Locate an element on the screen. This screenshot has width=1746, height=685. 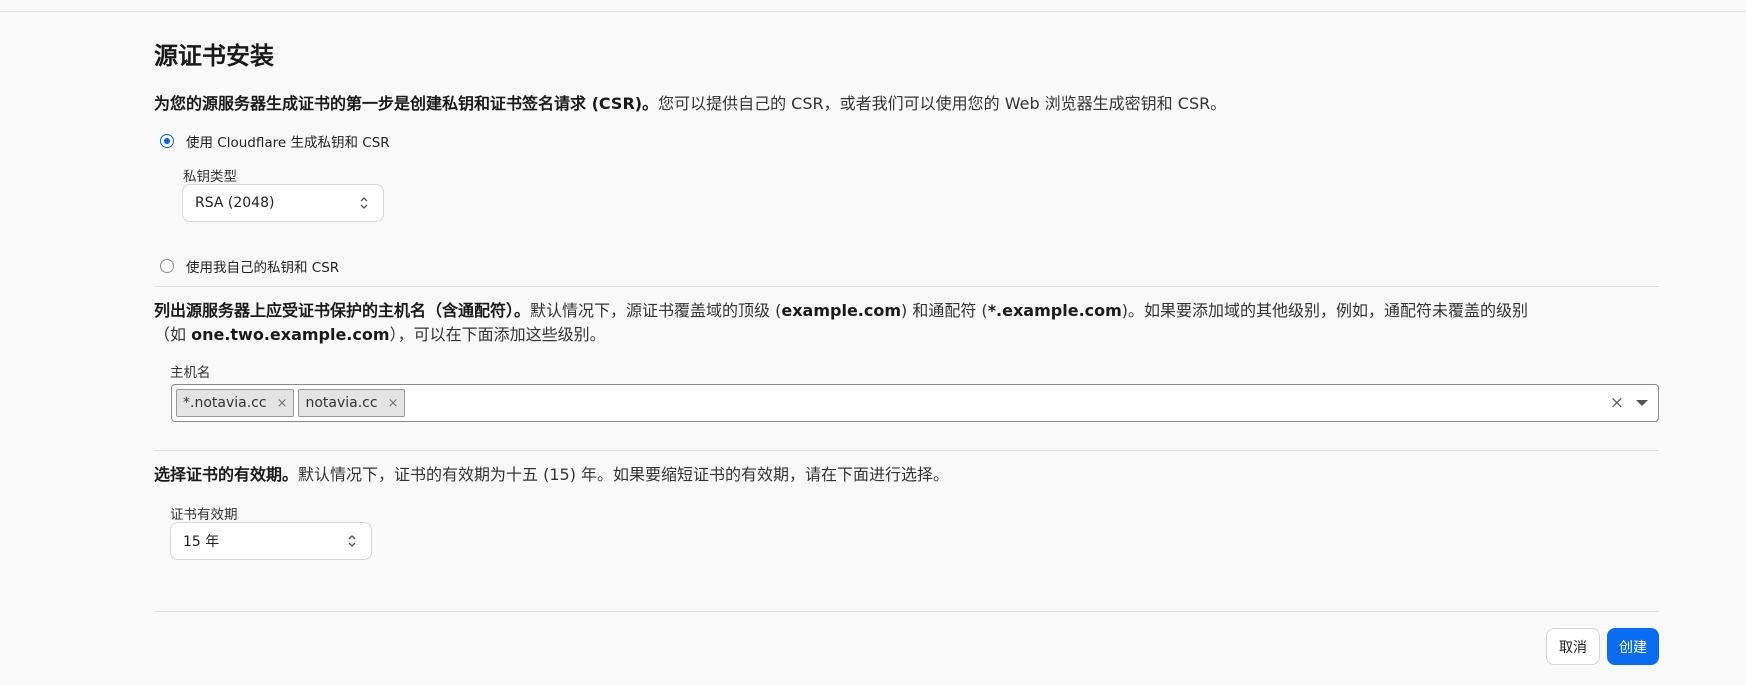
hostname-chip: notavia.cc × is located at coordinates (352, 403).